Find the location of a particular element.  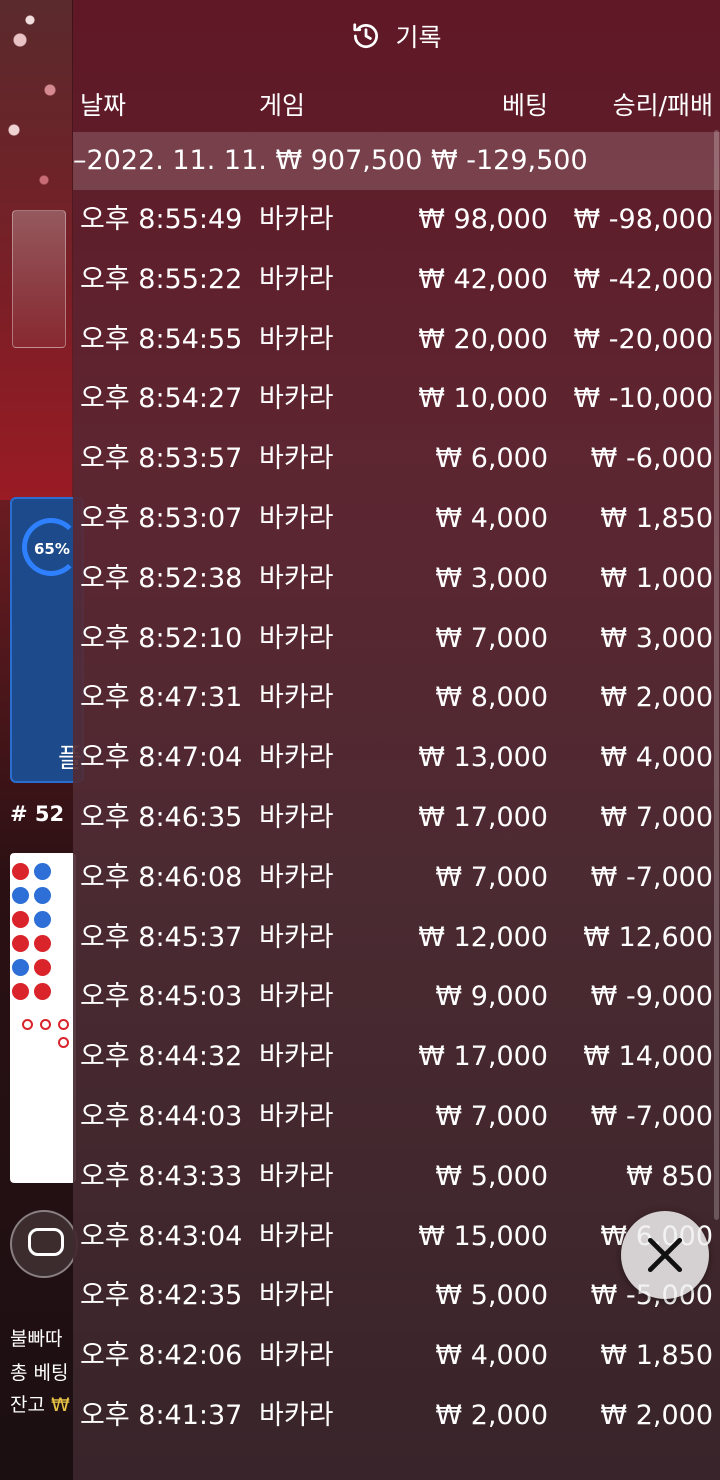

roadmap-ring is located at coordinates (63, 1042).